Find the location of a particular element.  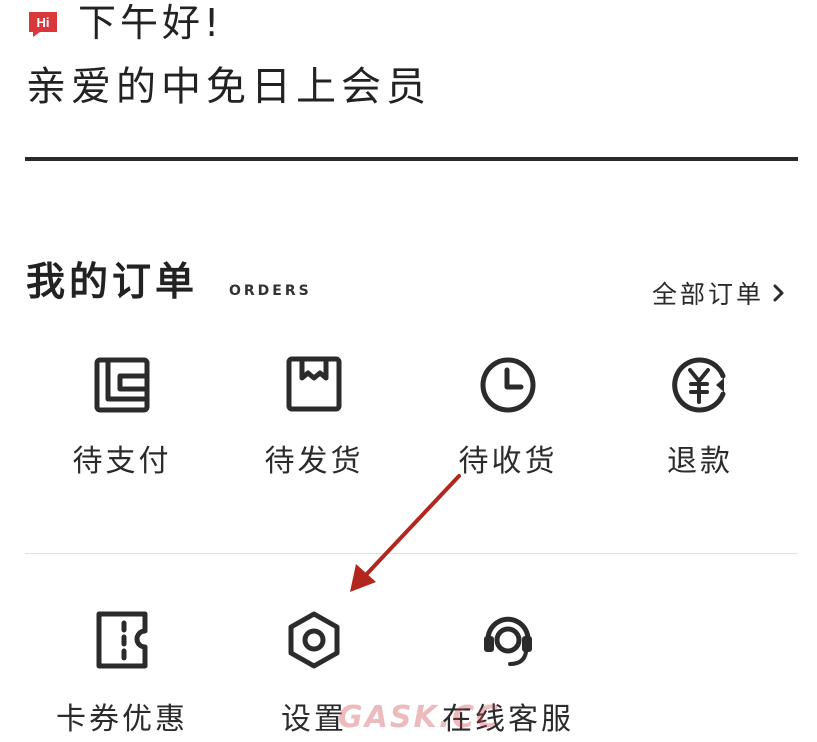

chevron-right-icon is located at coordinates (778, 293).